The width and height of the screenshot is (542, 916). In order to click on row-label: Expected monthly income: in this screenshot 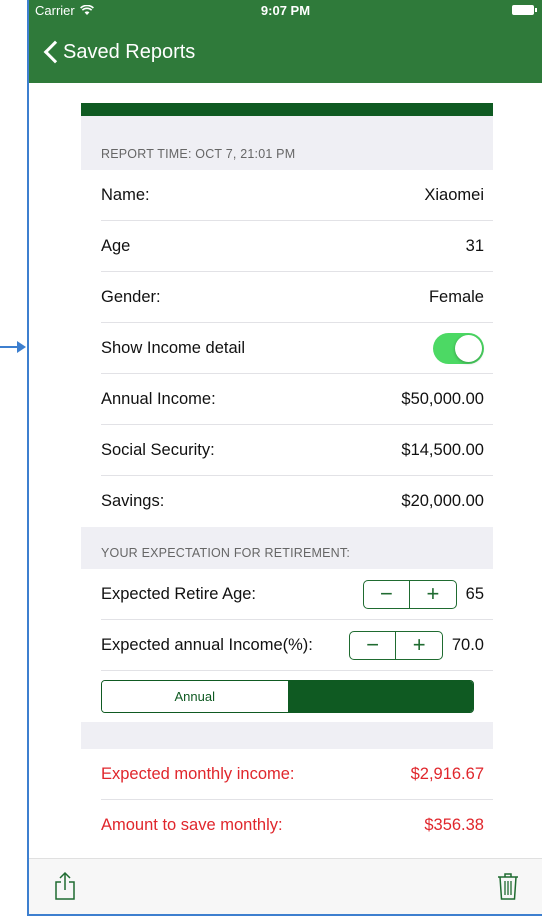, I will do `click(198, 773)`.